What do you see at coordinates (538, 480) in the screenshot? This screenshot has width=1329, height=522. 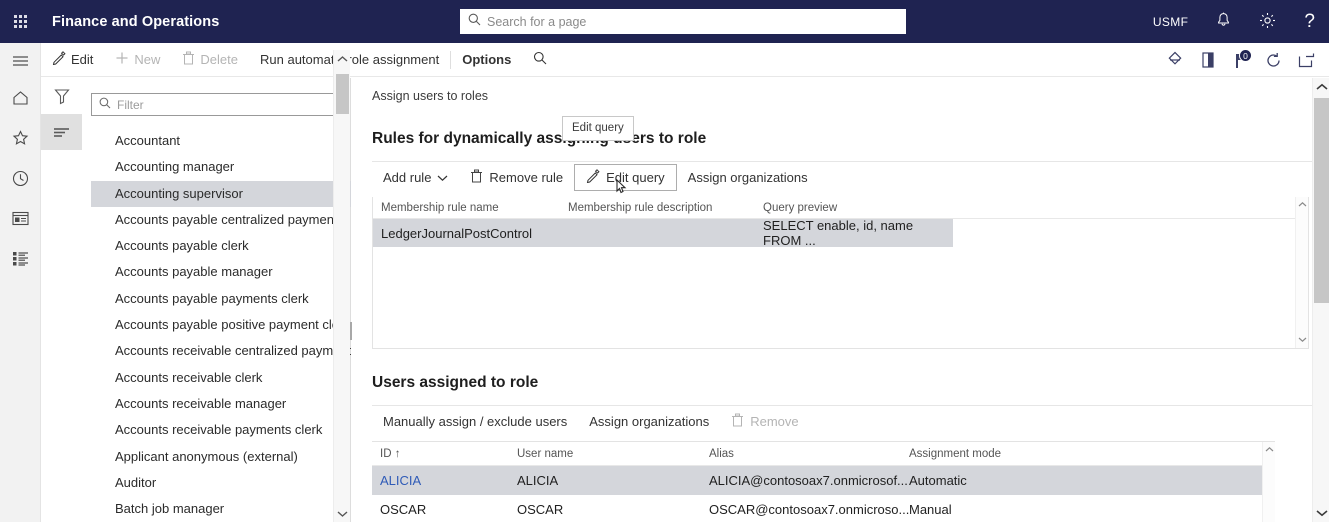 I see `cell-user-name: ALICIA` at bounding box center [538, 480].